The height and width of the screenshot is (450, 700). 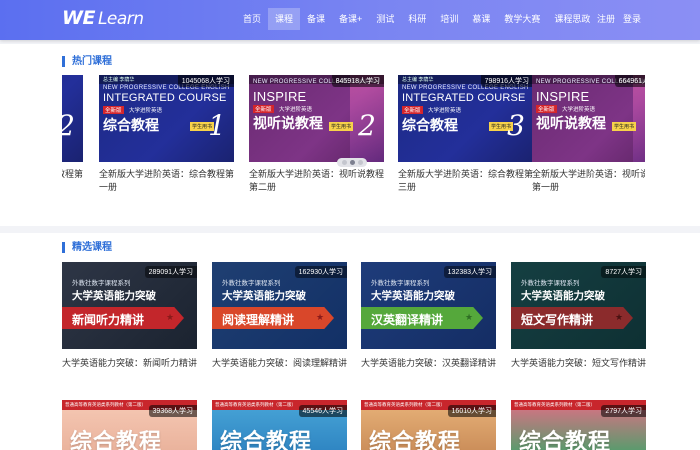 I want to click on carousel-dot-active, so click(x=352, y=162).